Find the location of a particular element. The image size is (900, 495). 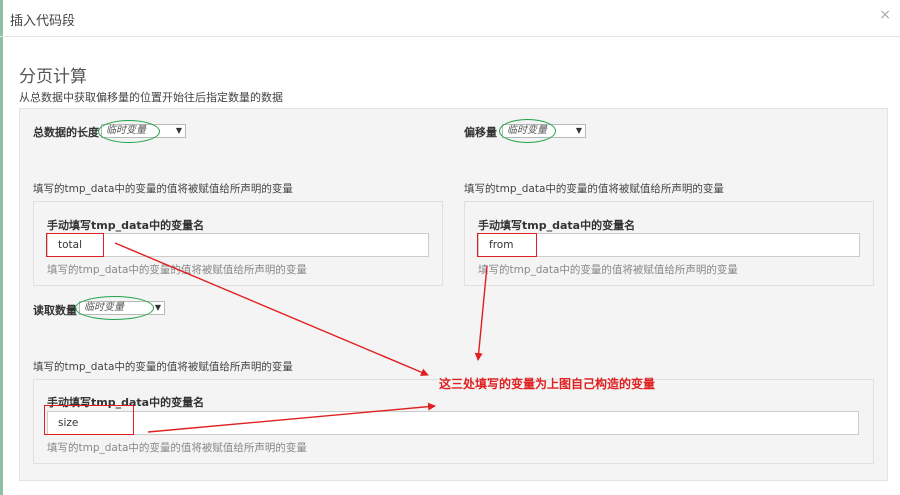

offset-input-label: 手动填写tmp_data中的变量名 is located at coordinates (557, 225).